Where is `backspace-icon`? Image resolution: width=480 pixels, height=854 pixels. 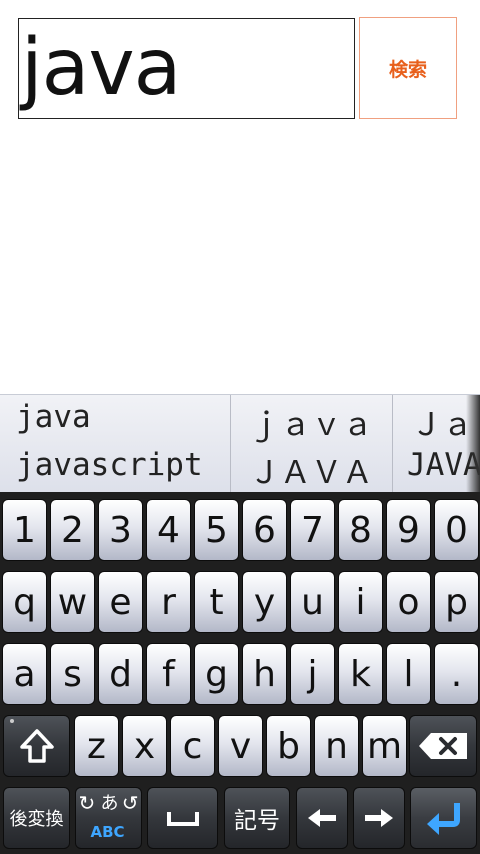
backspace-icon is located at coordinates (443, 746).